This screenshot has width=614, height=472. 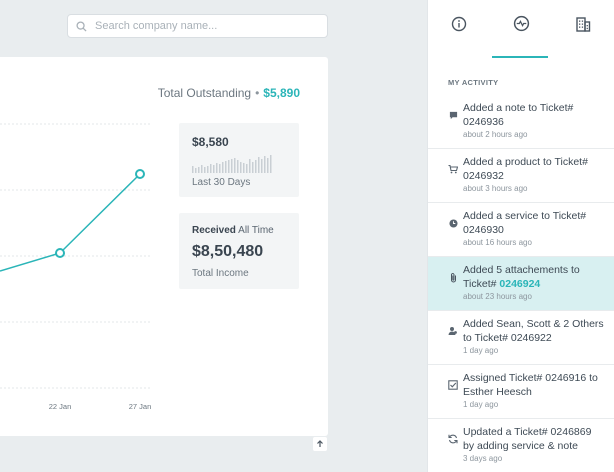 What do you see at coordinates (256, 230) in the screenshot?
I see `received-suffix: All Time` at bounding box center [256, 230].